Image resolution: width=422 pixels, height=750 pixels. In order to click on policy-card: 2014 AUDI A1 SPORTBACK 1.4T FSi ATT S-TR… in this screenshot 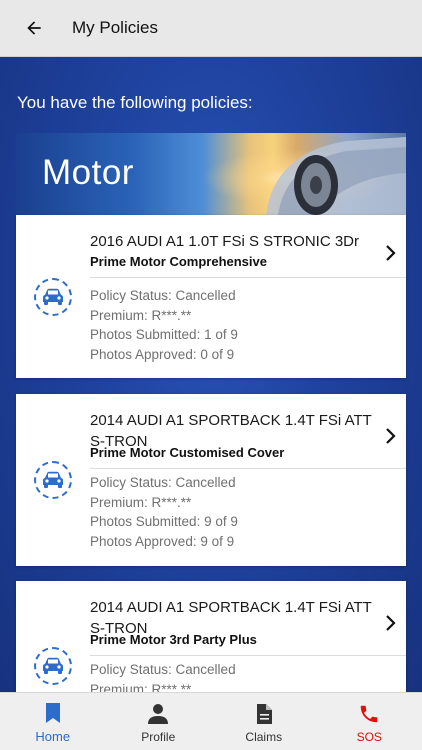, I will do `click(211, 636)`.